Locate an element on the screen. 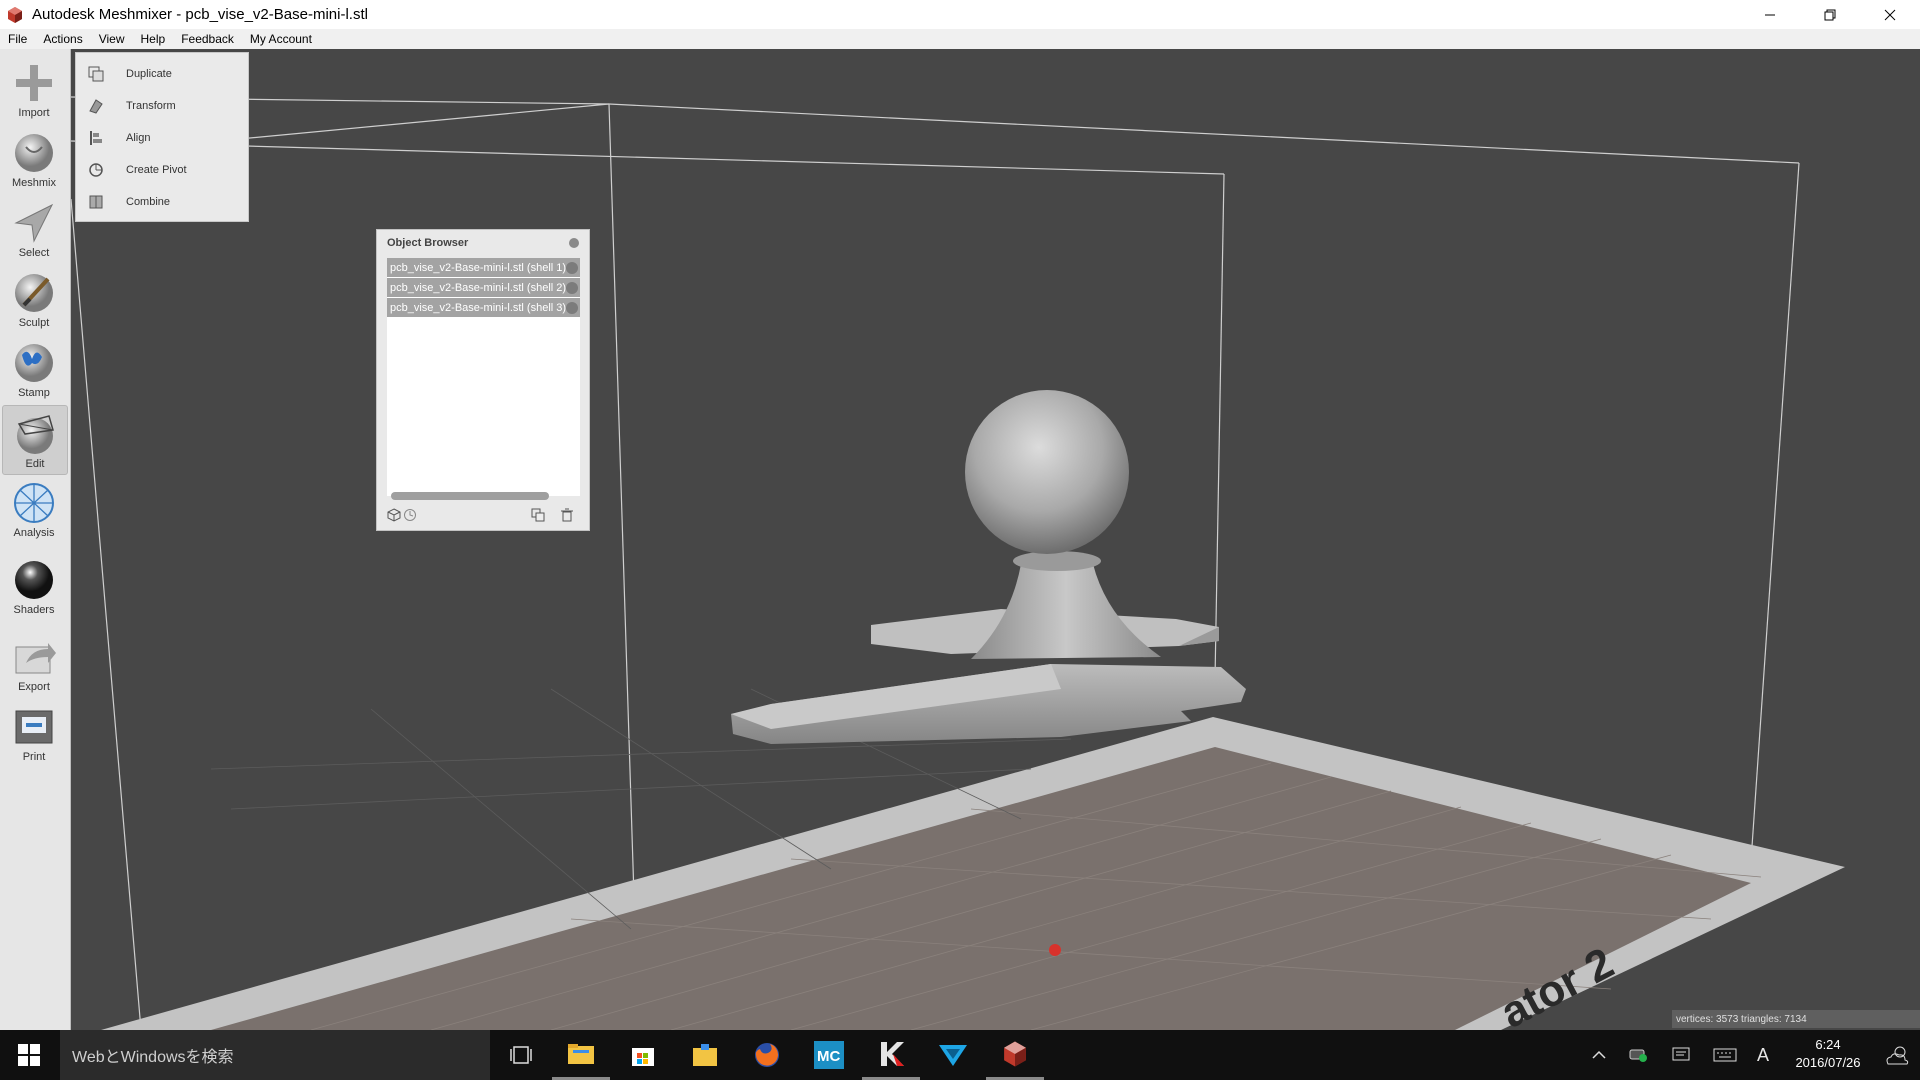 The width and height of the screenshot is (1920, 1080). align-icon is located at coordinates (96, 138).